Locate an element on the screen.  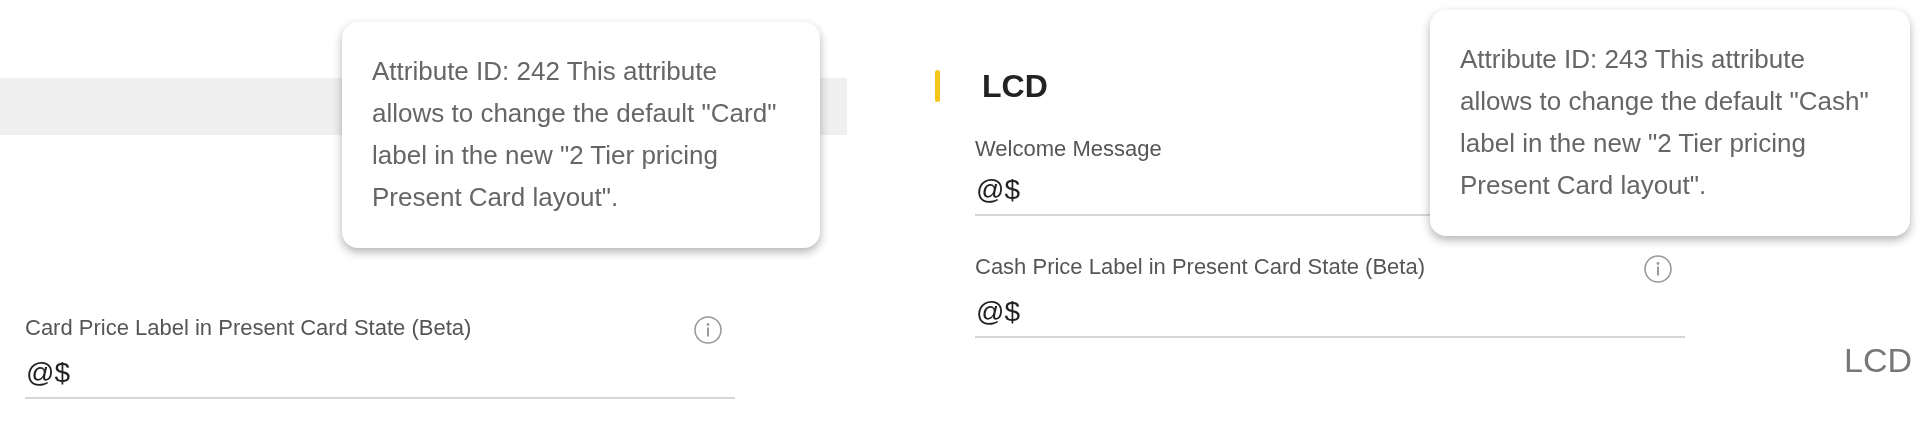
section-accent is located at coordinates (937, 86).